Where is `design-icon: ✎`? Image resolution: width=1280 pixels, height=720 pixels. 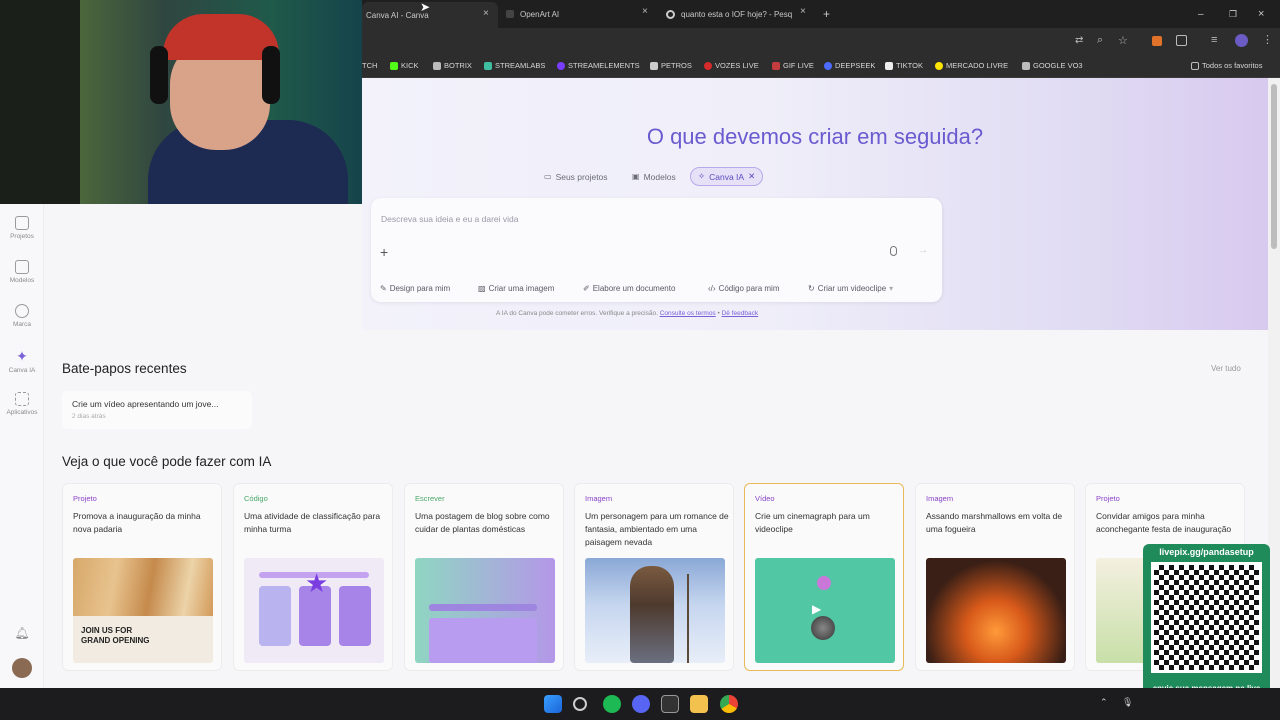
design-icon: ✎ is located at coordinates (383, 288).